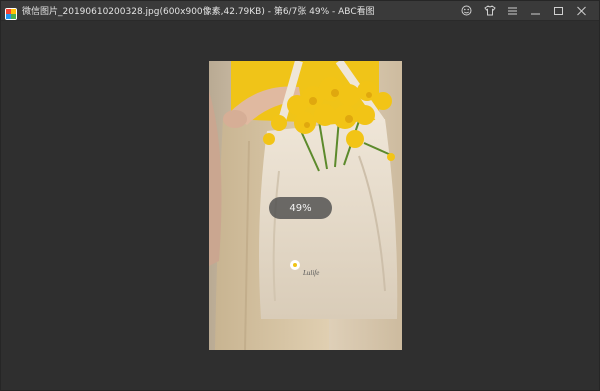 The image size is (600, 391). What do you see at coordinates (558, 10) in the screenshot?
I see `maximize-icon` at bounding box center [558, 10].